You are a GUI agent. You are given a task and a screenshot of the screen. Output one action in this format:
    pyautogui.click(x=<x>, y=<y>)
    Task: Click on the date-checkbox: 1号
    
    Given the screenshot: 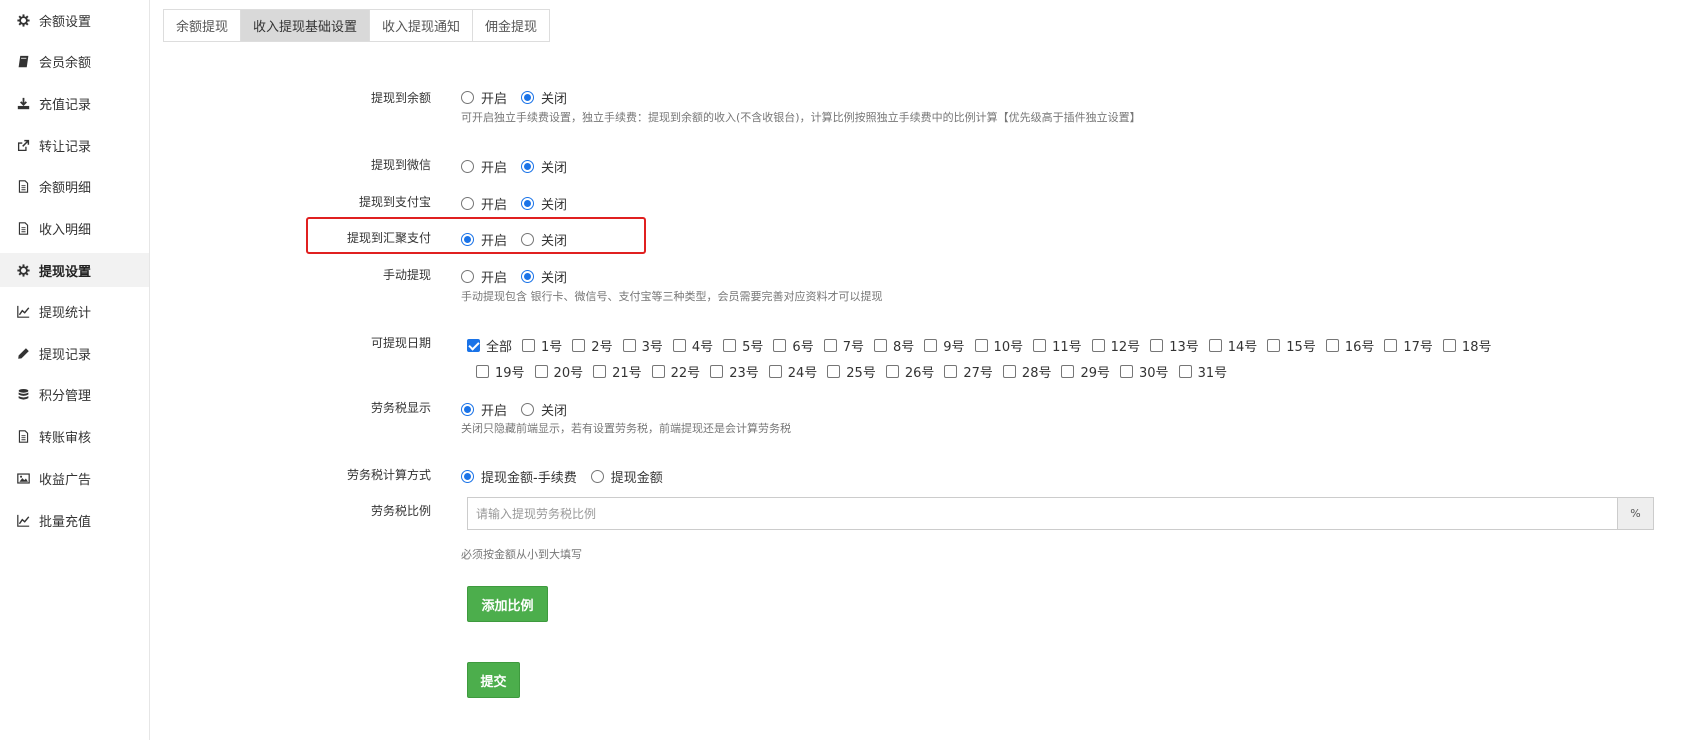 What is the action you would take?
    pyautogui.click(x=542, y=345)
    